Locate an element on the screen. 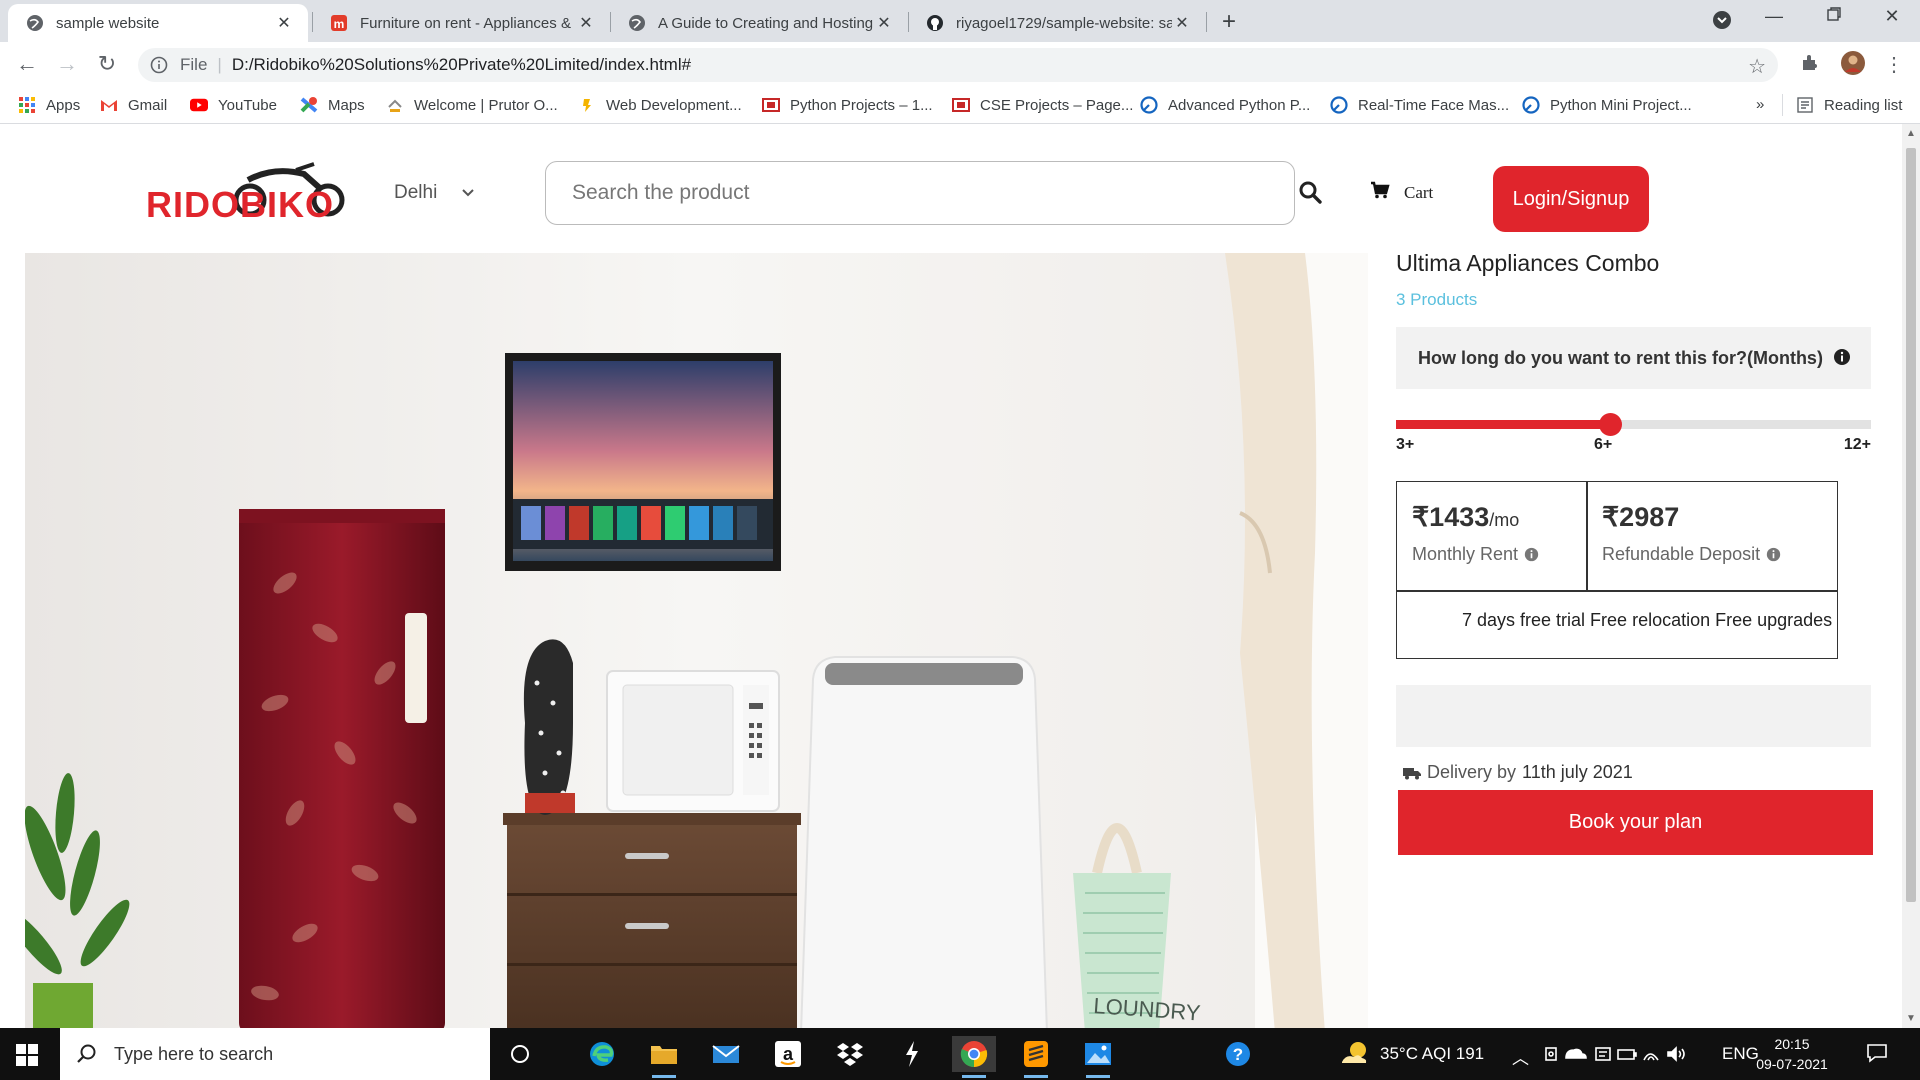  python-projects-icon is located at coordinates (771, 105).